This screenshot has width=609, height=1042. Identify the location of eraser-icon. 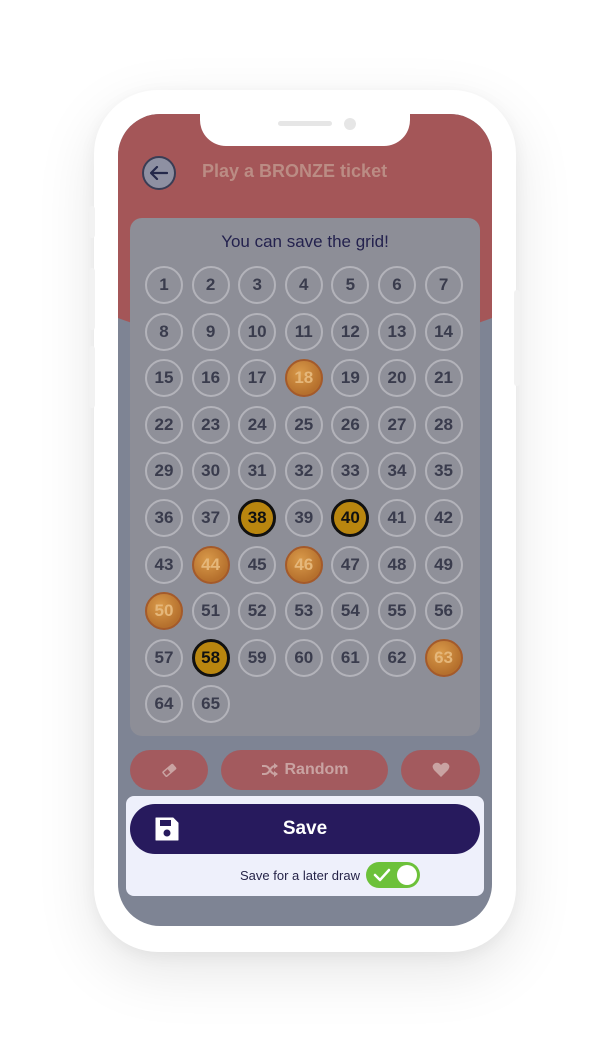
(169, 770).